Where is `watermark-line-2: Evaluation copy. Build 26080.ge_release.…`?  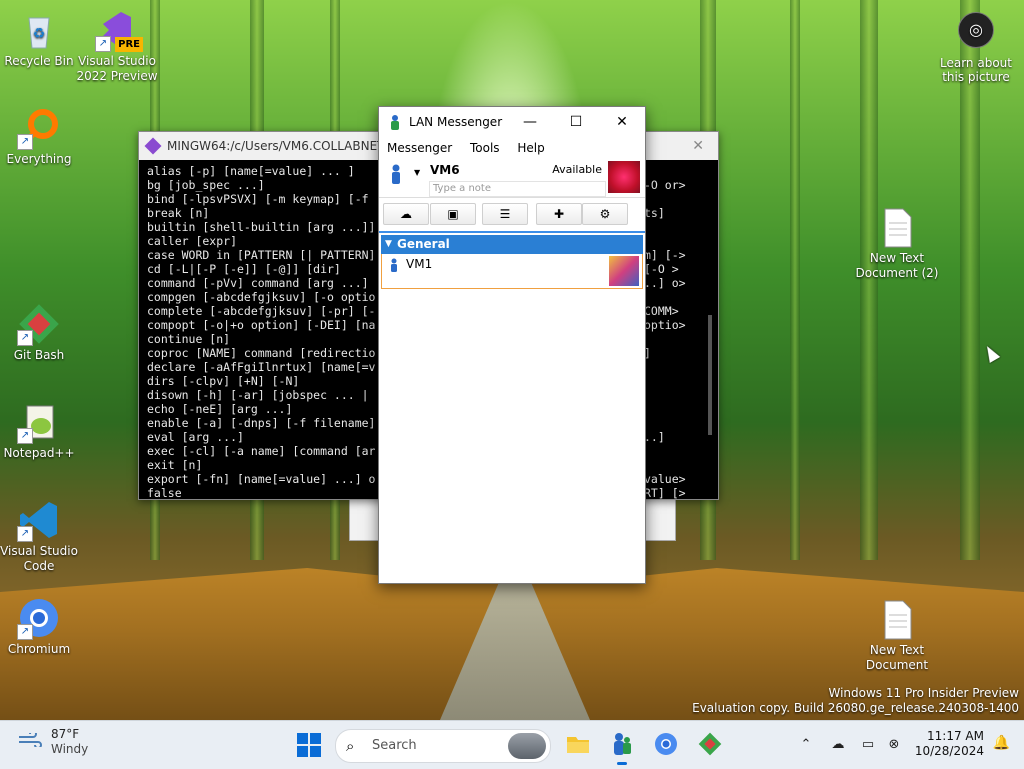
watermark-line-2: Evaluation copy. Build 26080.ge_release.… is located at coordinates (855, 708).